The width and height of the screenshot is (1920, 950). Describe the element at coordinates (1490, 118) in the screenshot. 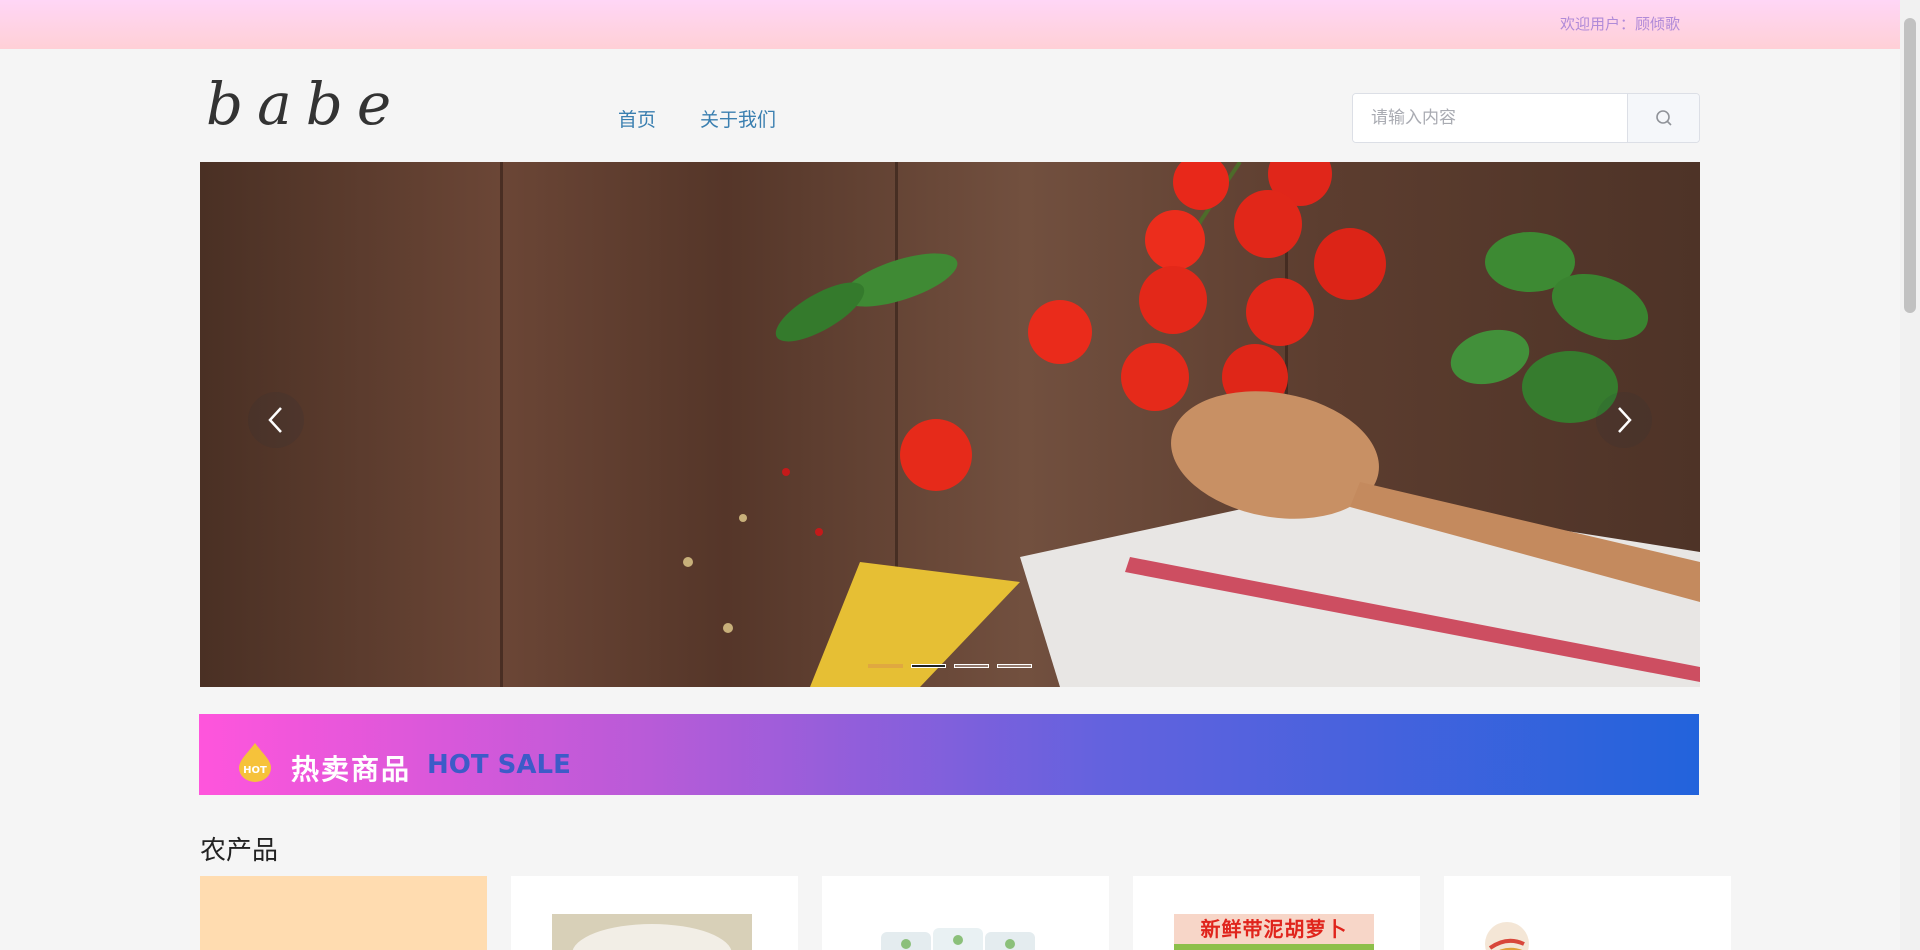

I see `search-input` at that location.